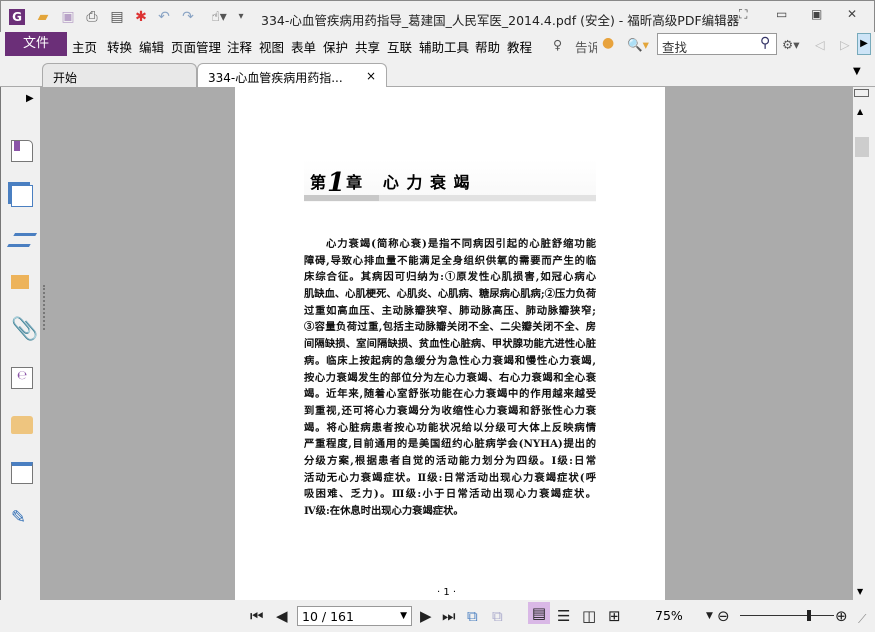  Describe the element at coordinates (444, 46) in the screenshot. I see `menu-accessibility: 辅助工具` at that location.